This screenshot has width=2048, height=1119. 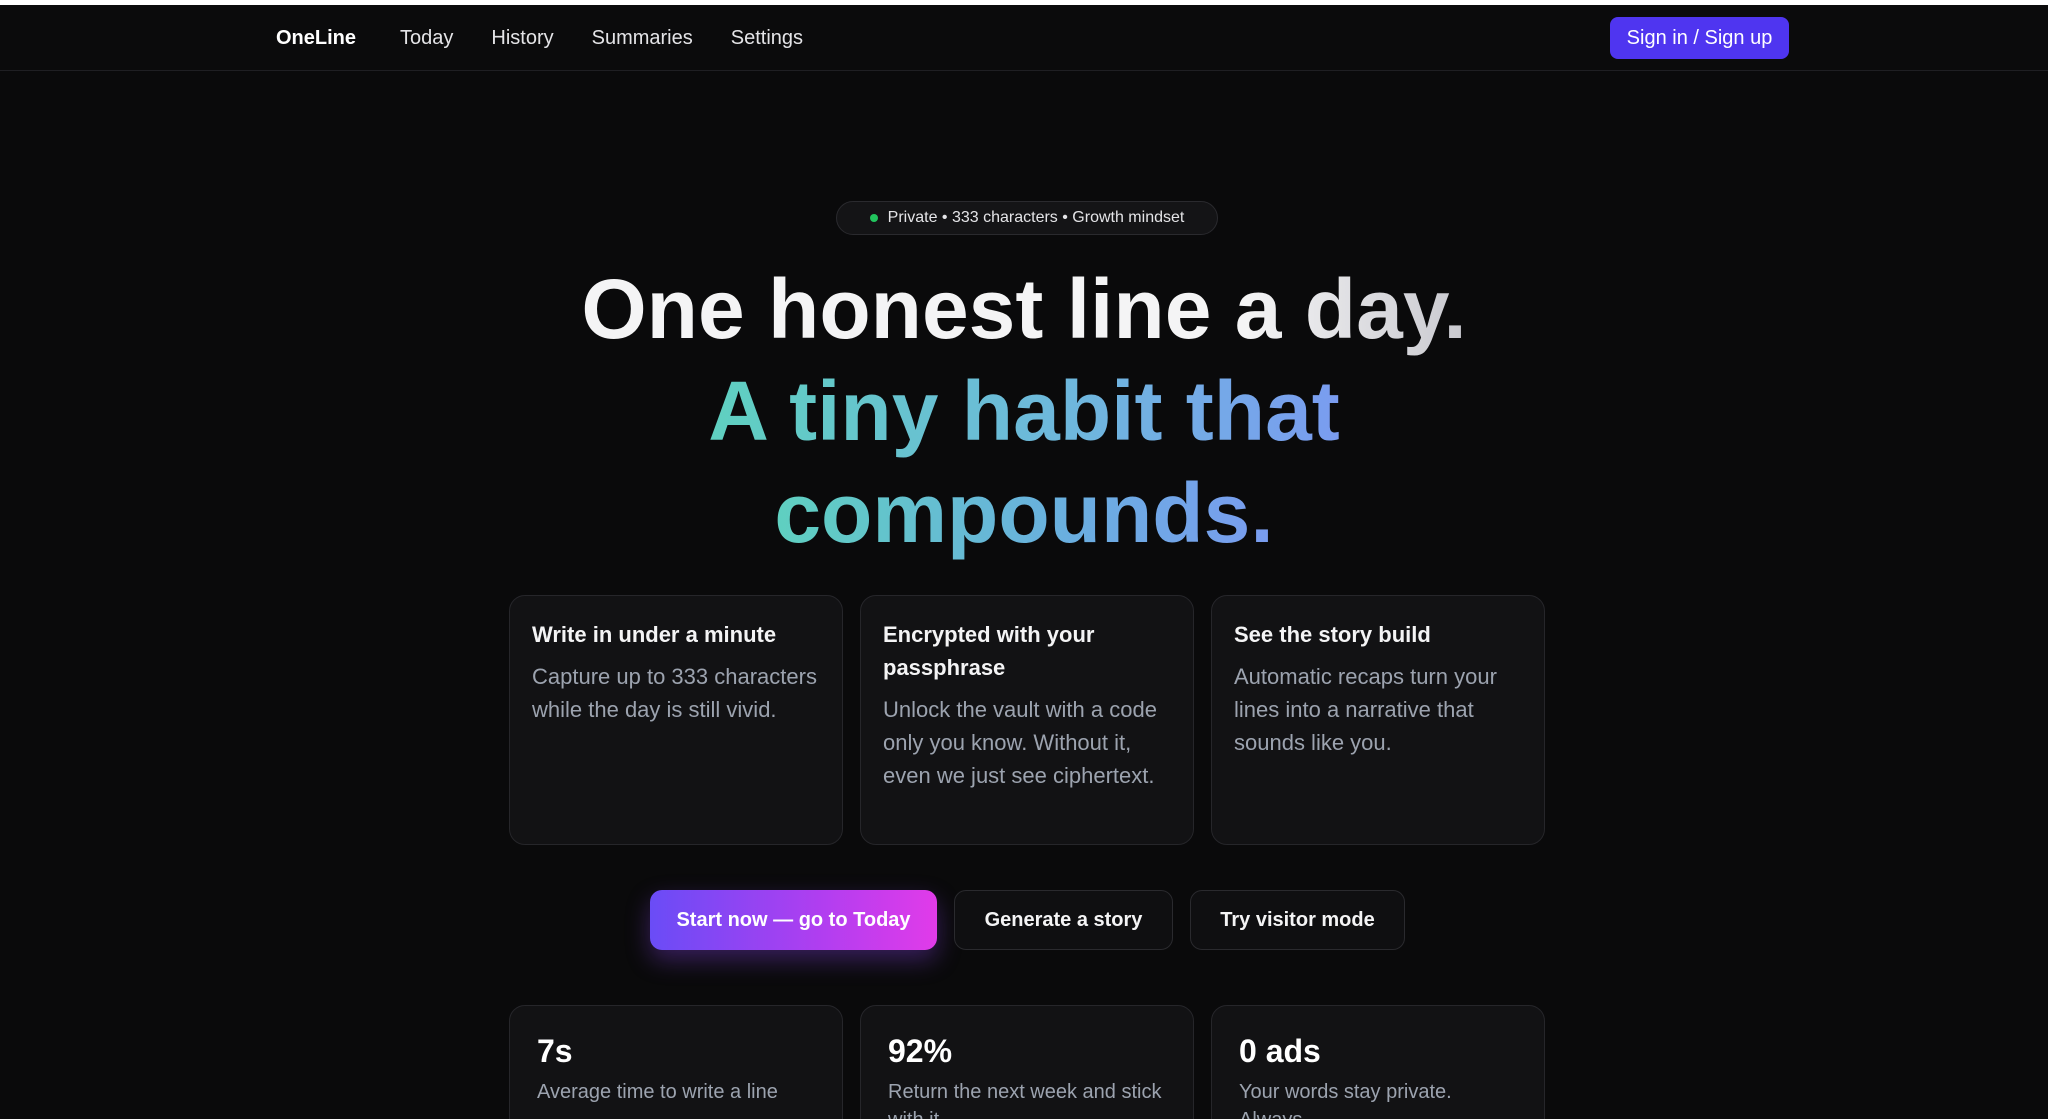 I want to click on nav-link-settings: Settings, so click(x=767, y=38).